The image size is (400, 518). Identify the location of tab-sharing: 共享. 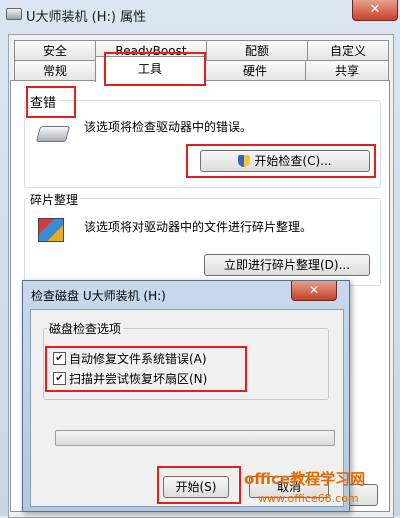
(347, 70).